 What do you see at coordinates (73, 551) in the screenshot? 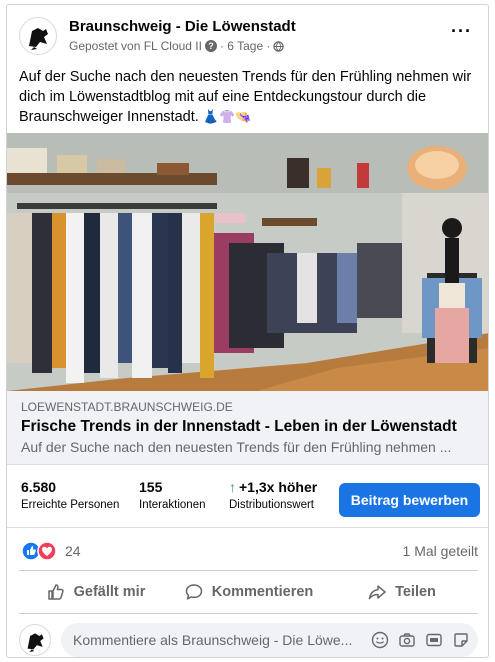
I see `reaction-count: 24` at bounding box center [73, 551].